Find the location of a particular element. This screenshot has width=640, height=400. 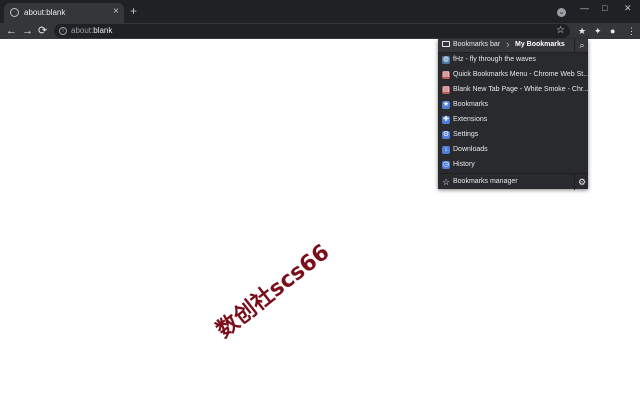

watermark: 数创社scs66 is located at coordinates (273, 291).